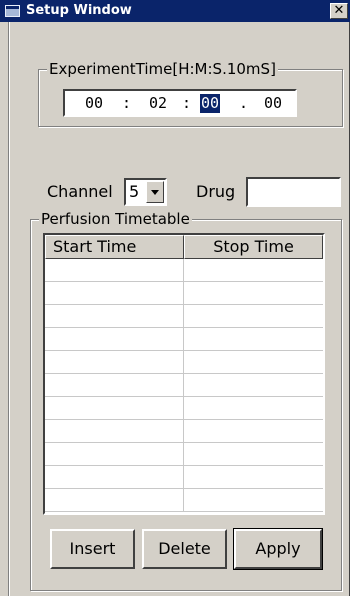 The height and width of the screenshot is (596, 350). I want to click on channel-label: Channel, so click(80, 191).